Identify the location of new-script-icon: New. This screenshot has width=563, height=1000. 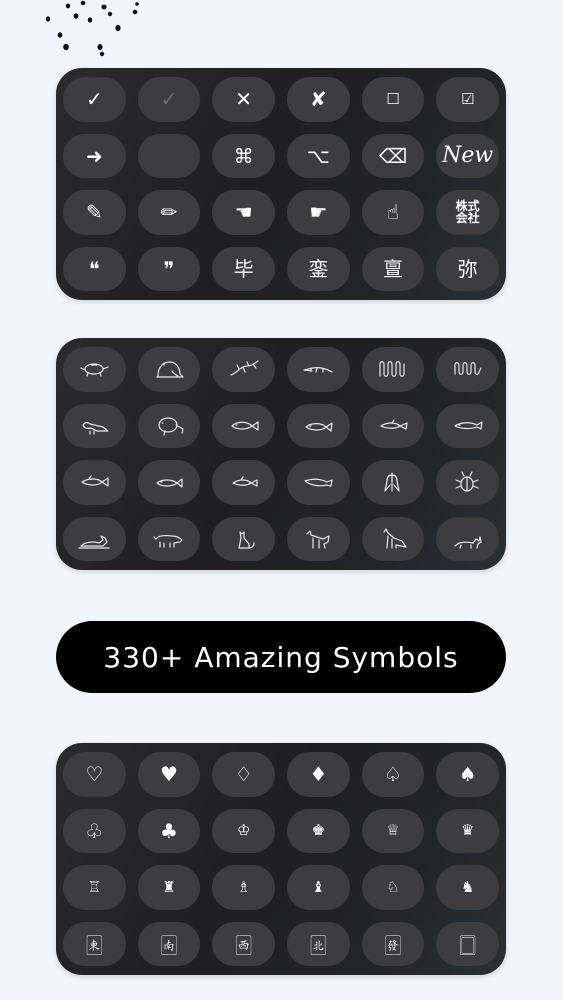
(467, 155).